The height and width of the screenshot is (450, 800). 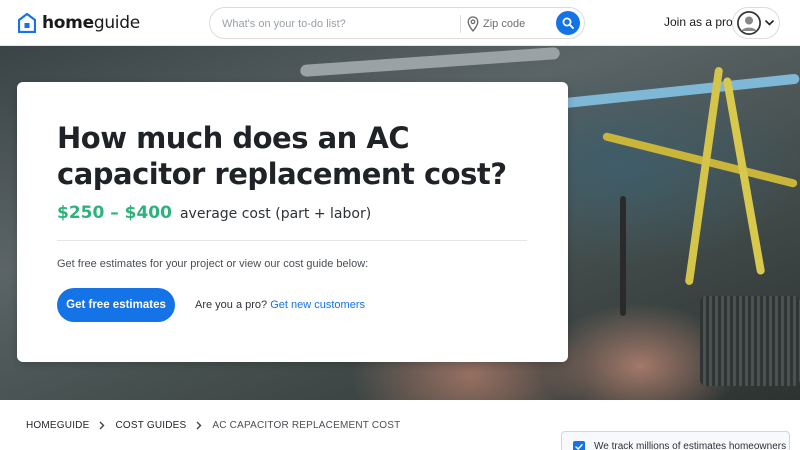 I want to click on search-button, so click(x=568, y=23).